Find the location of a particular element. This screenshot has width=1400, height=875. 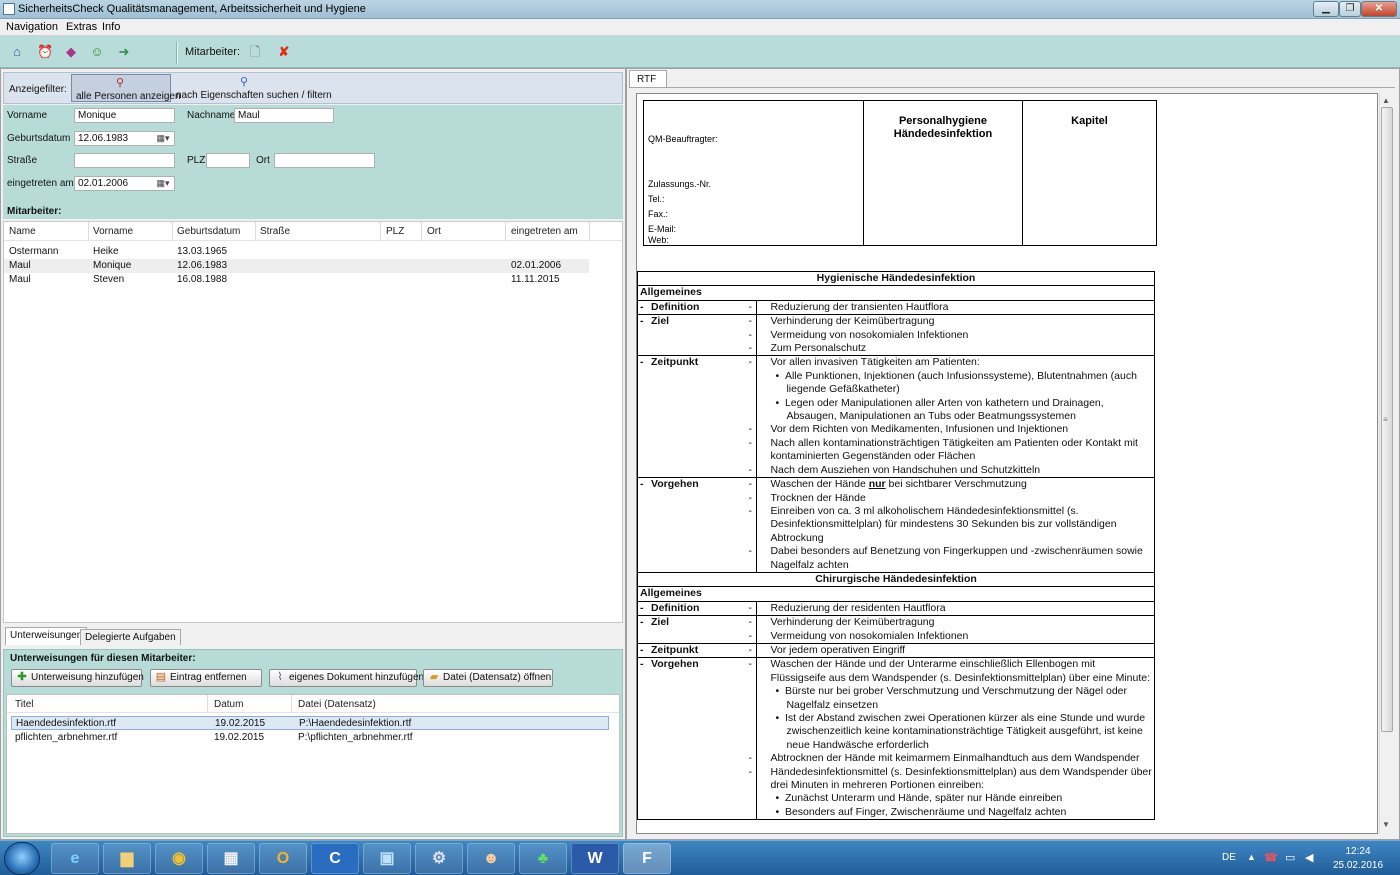

definition-key: - Definition is located at coordinates (697, 608).